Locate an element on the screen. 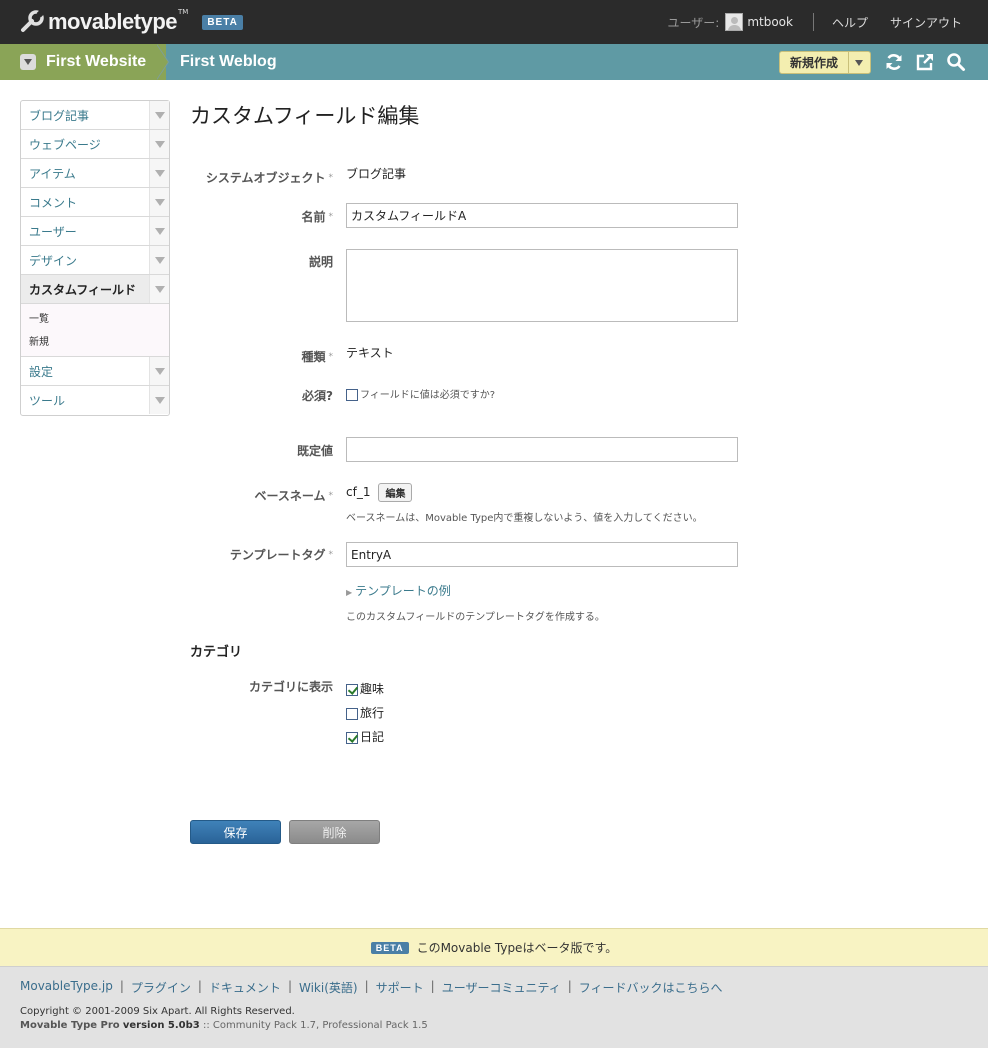 The width and height of the screenshot is (988, 1048). sidebar-item-users: ユーザー is located at coordinates (95, 231).